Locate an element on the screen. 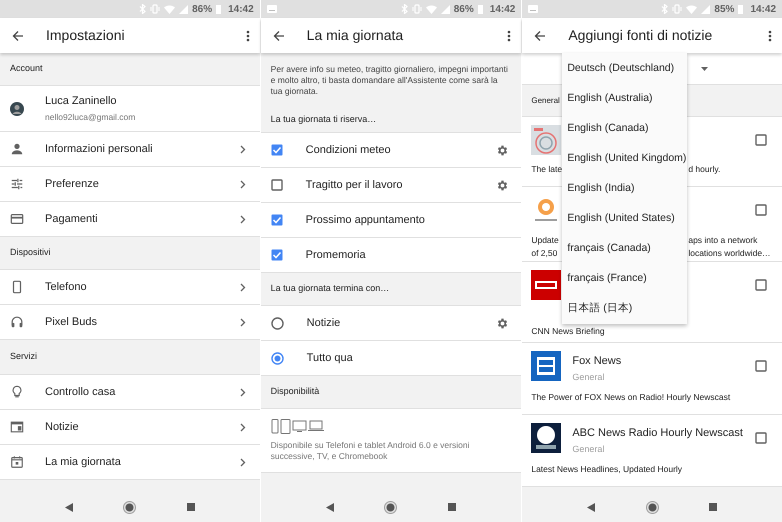  screen-title: La mia giornata is located at coordinates (355, 35).